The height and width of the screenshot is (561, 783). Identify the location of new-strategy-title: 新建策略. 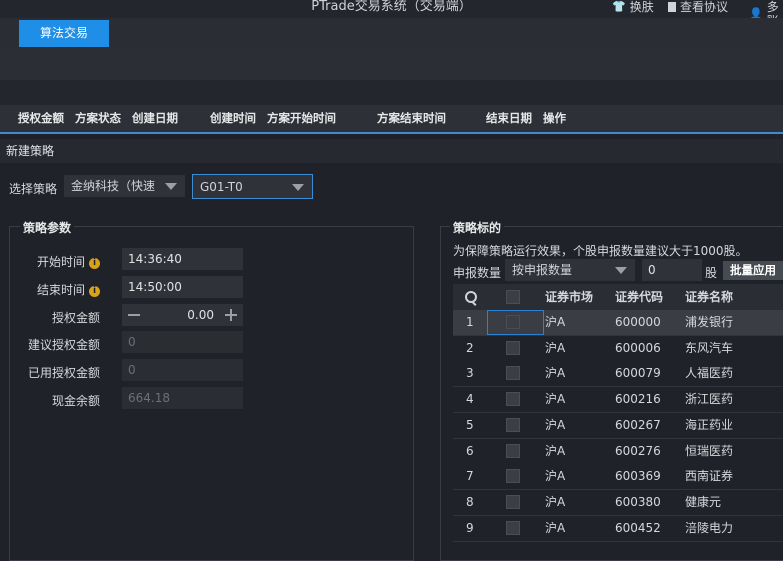
(30, 151).